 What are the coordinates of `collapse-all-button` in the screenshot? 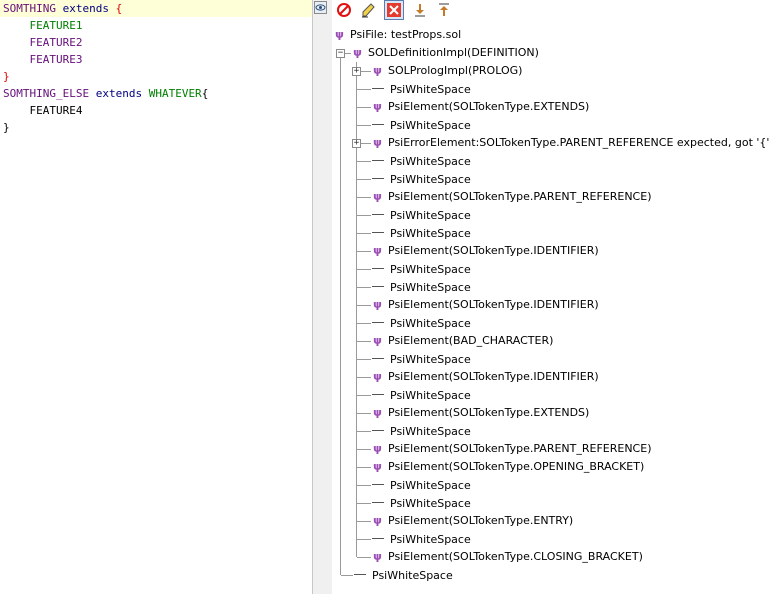 It's located at (444, 10).